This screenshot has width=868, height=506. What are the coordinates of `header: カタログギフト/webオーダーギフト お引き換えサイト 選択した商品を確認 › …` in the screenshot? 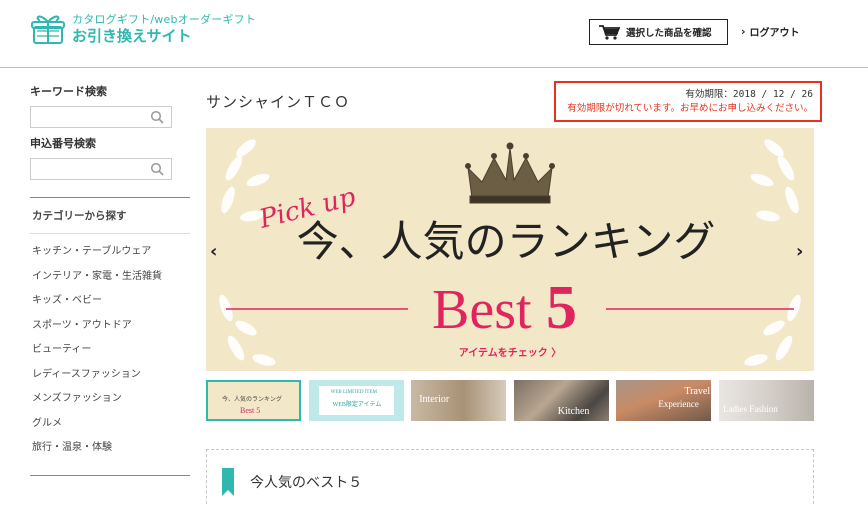 It's located at (434, 34).